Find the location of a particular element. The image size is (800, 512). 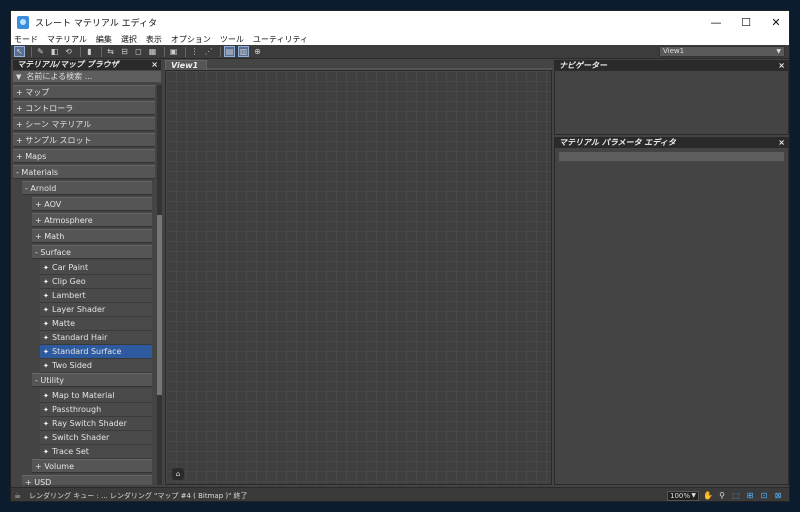

category-row: + Math is located at coordinates (92, 236).